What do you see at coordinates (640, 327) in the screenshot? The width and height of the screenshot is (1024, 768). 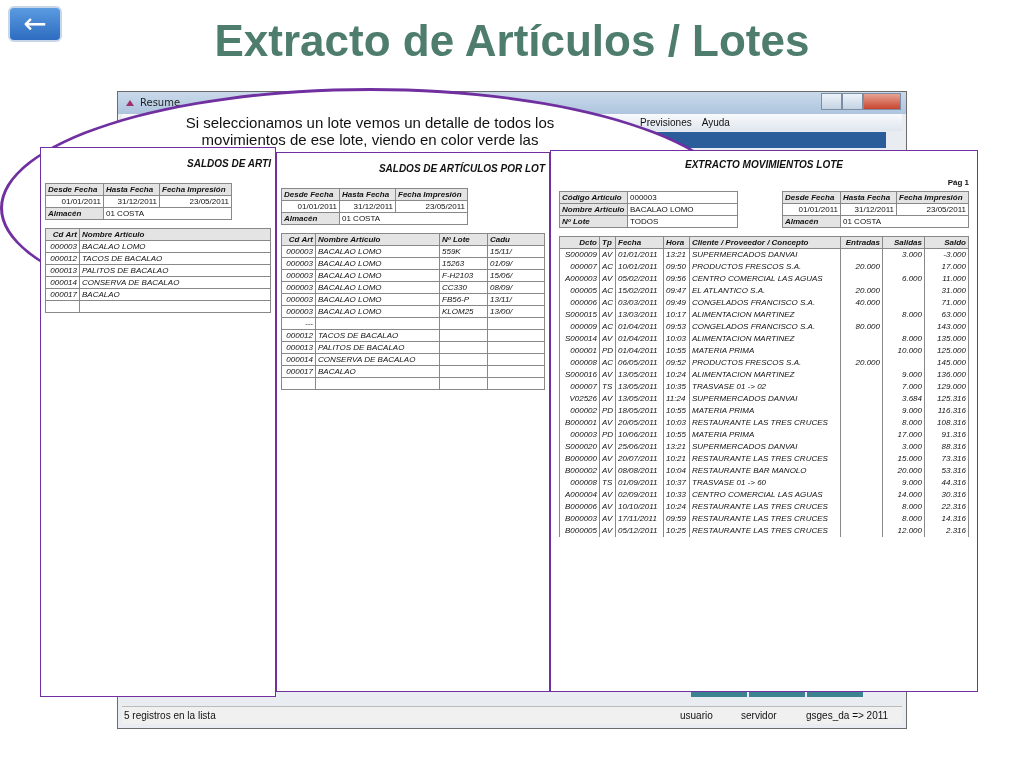 I see `table-cell: 01/04/2011` at bounding box center [640, 327].